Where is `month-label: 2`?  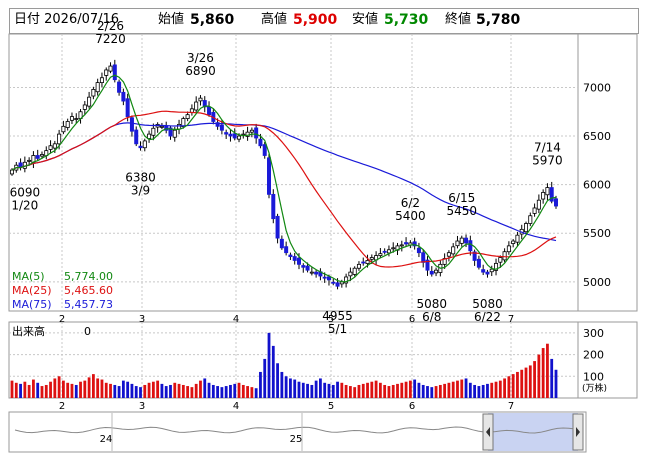
month-label: 2 is located at coordinates (62, 319).